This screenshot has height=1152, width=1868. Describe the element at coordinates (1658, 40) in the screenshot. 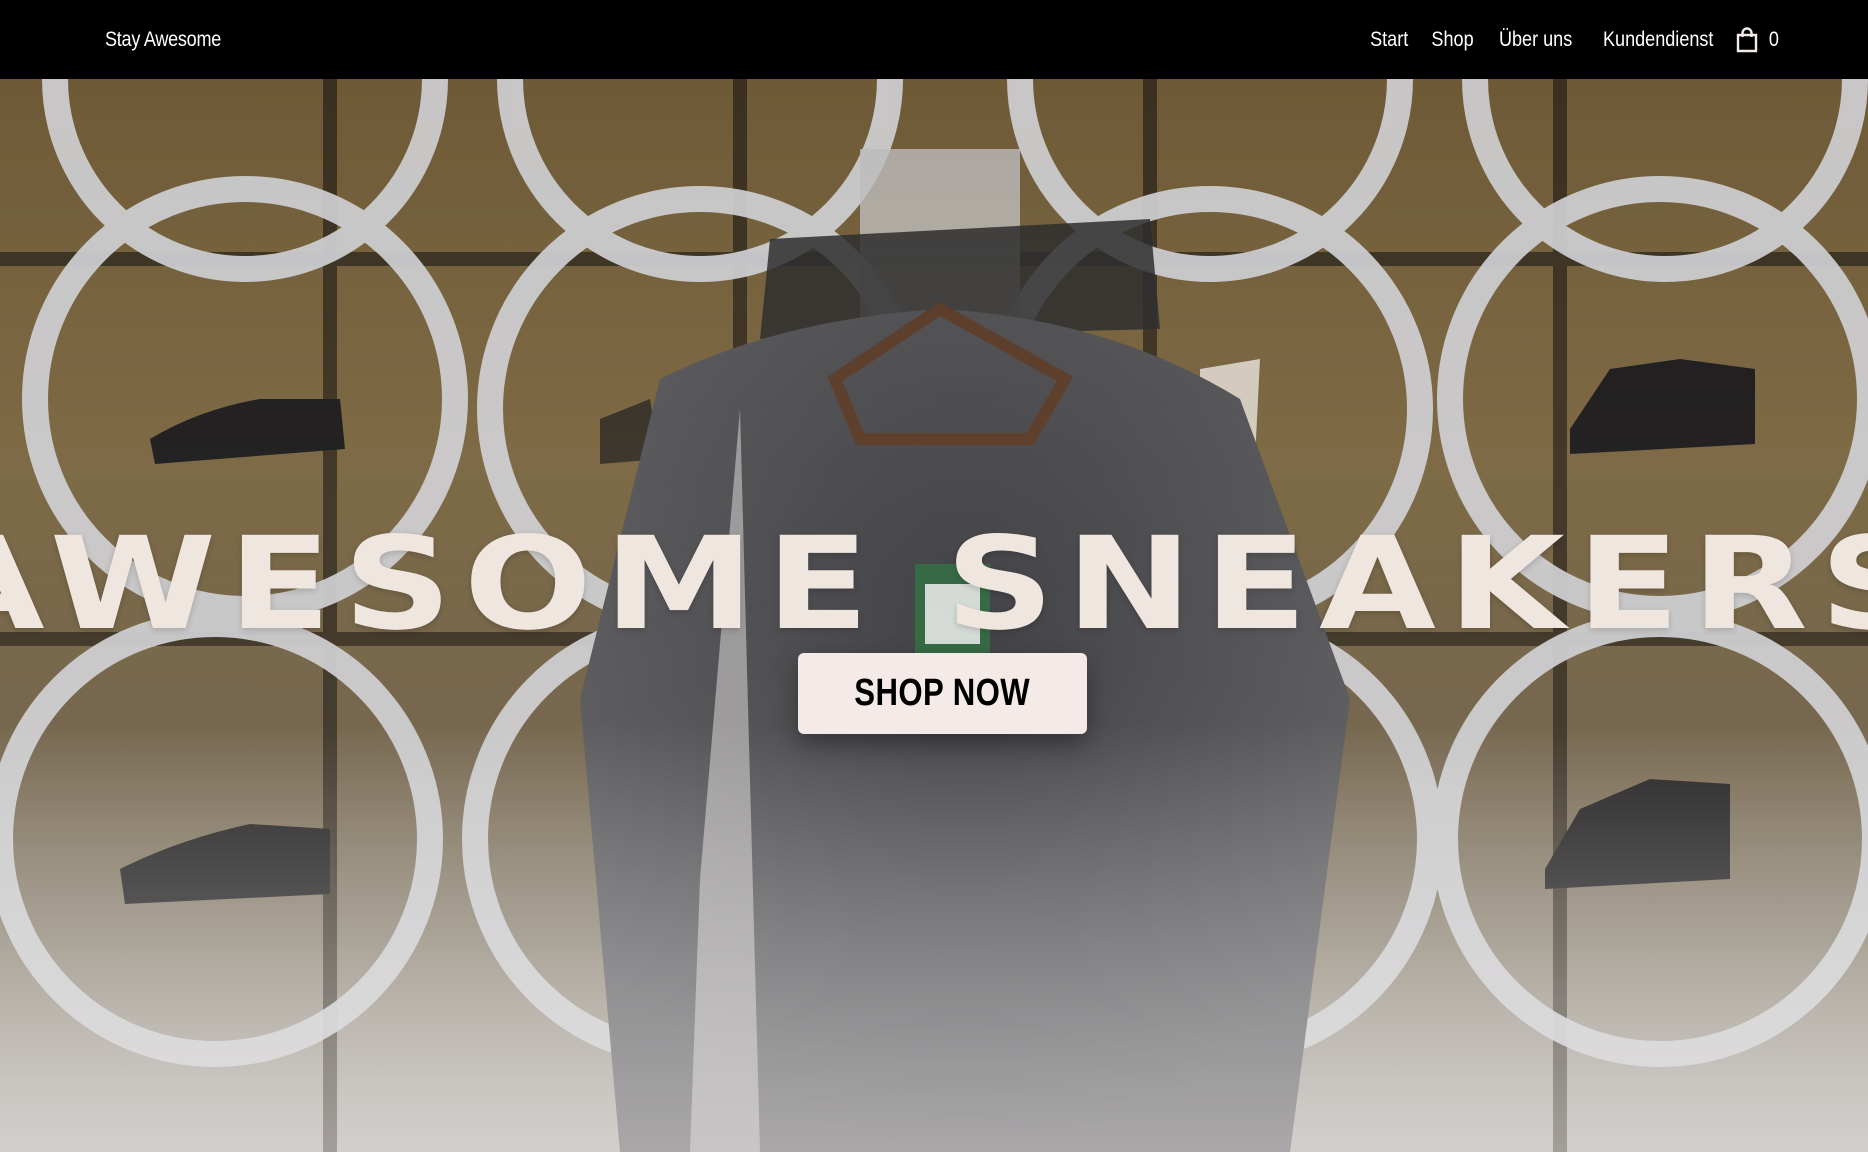

I see `nav-link-customer-service: Kundendienst` at that location.